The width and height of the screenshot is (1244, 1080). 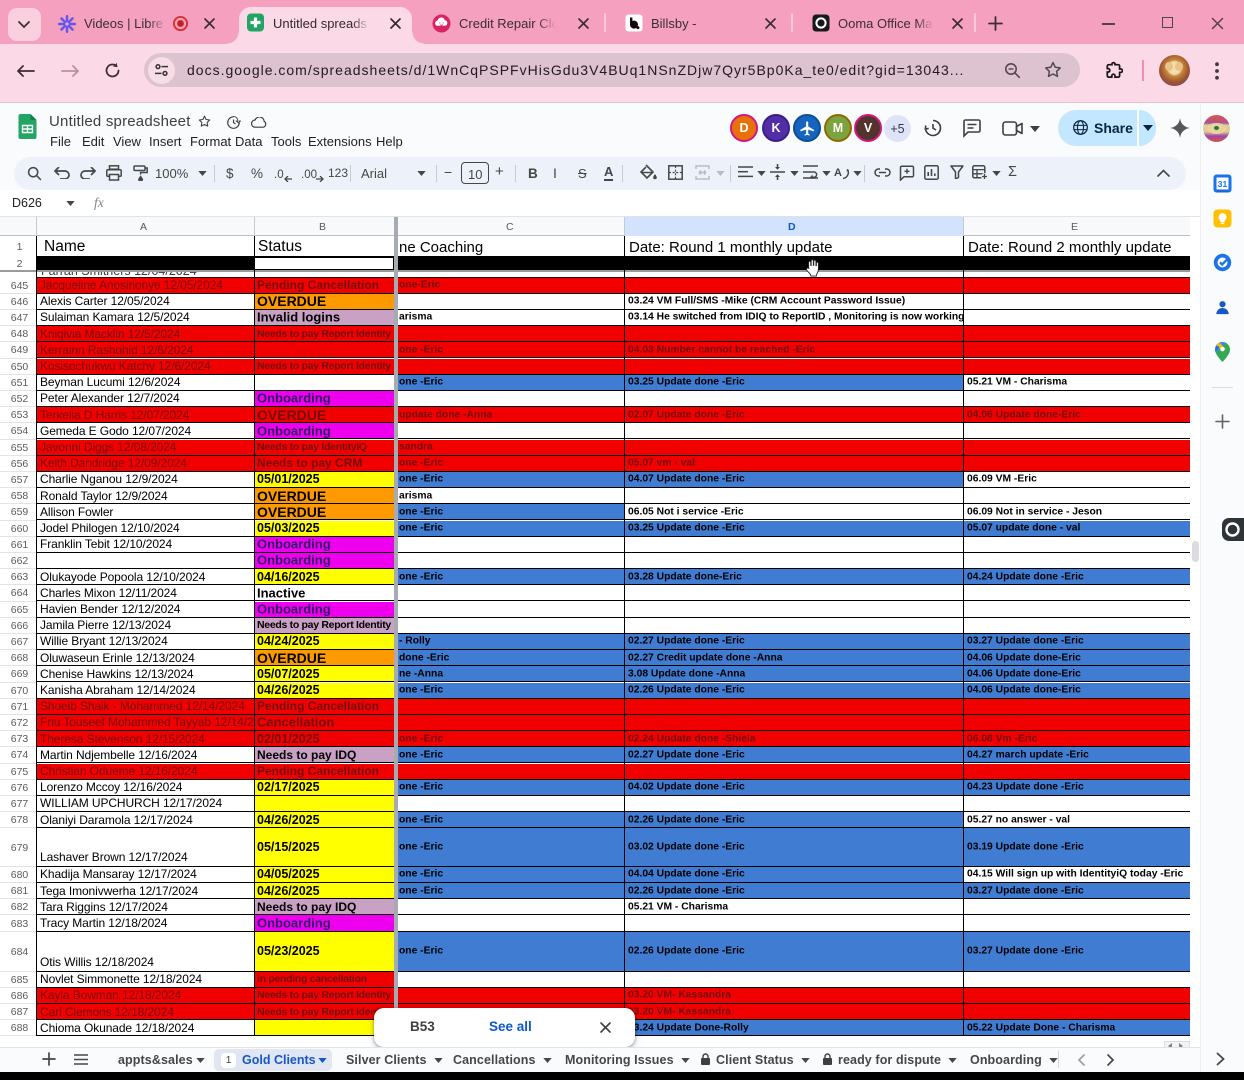 What do you see at coordinates (838, 173) in the screenshot?
I see `svg-text: A` at bounding box center [838, 173].